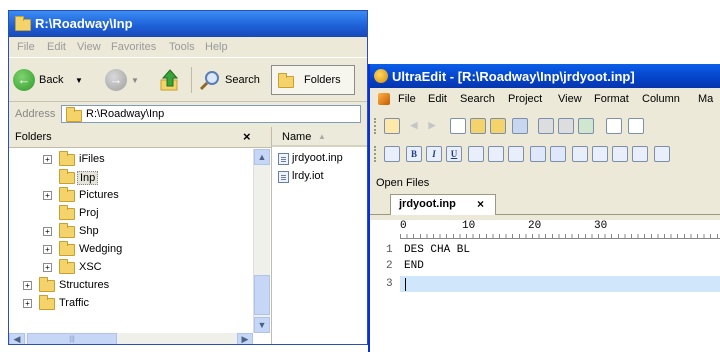  Describe the element at coordinates (79, 80) in the screenshot. I see `back-dropdown-icon: ▼` at that location.